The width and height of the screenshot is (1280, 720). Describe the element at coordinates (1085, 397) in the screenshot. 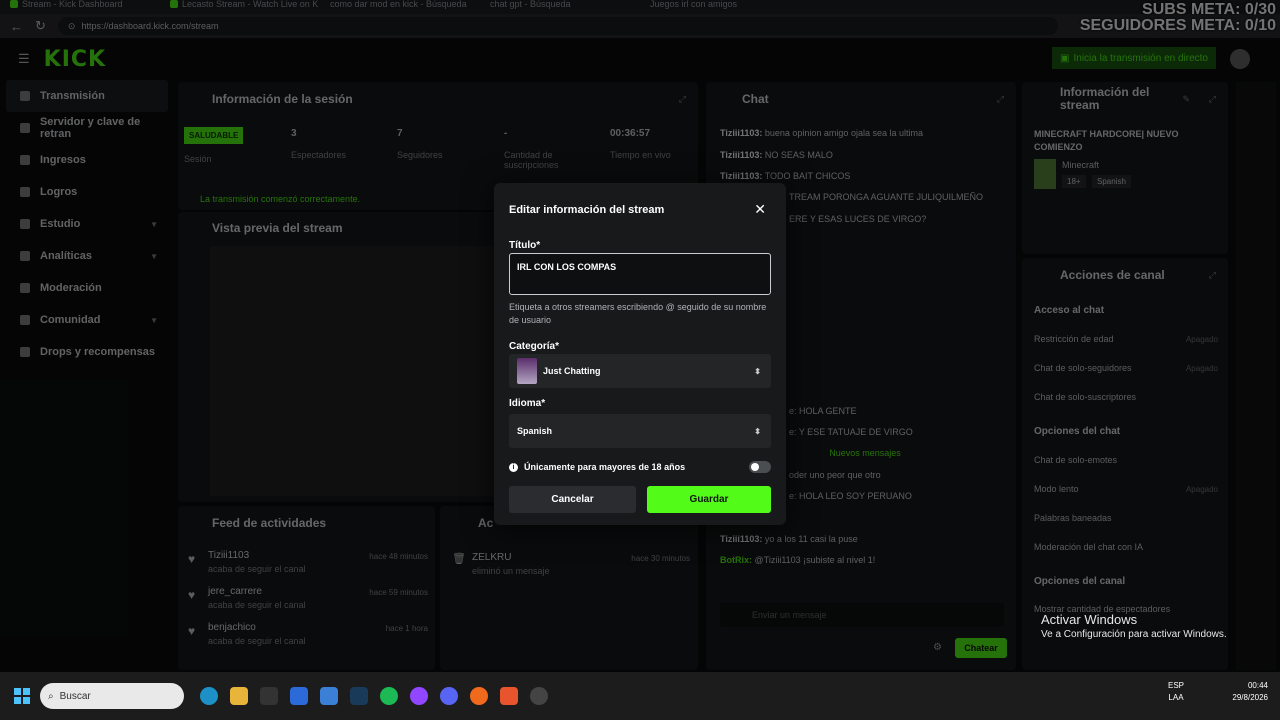

I see `setting-subs-only: Chat de solo-suscriptores` at that location.